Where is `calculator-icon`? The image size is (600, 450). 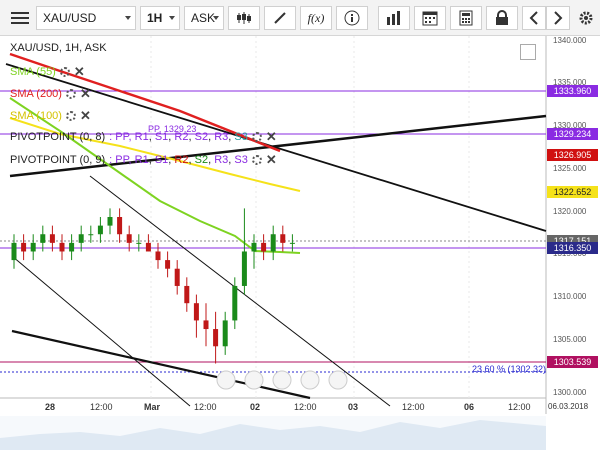
calculator-icon is located at coordinates (466, 18).